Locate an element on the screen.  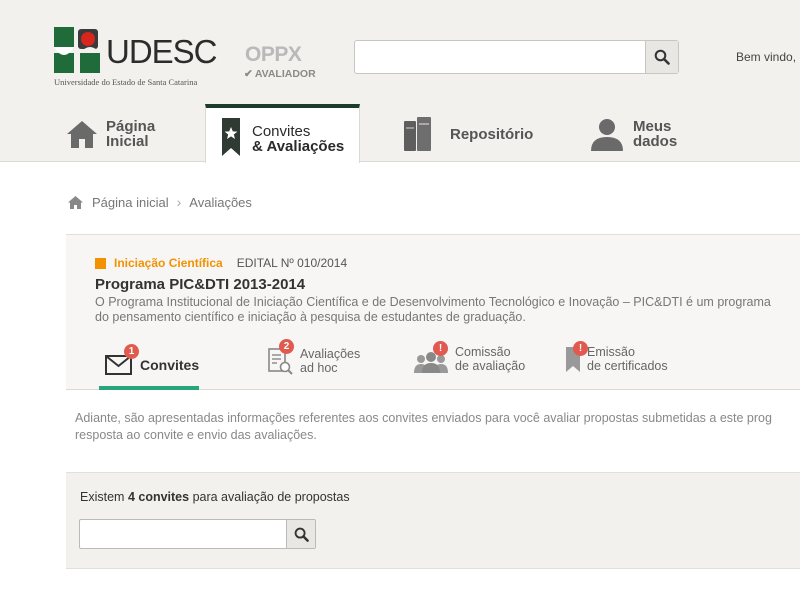
tab-adhoc-label: Avaliações ad hoc is located at coordinates (330, 361).